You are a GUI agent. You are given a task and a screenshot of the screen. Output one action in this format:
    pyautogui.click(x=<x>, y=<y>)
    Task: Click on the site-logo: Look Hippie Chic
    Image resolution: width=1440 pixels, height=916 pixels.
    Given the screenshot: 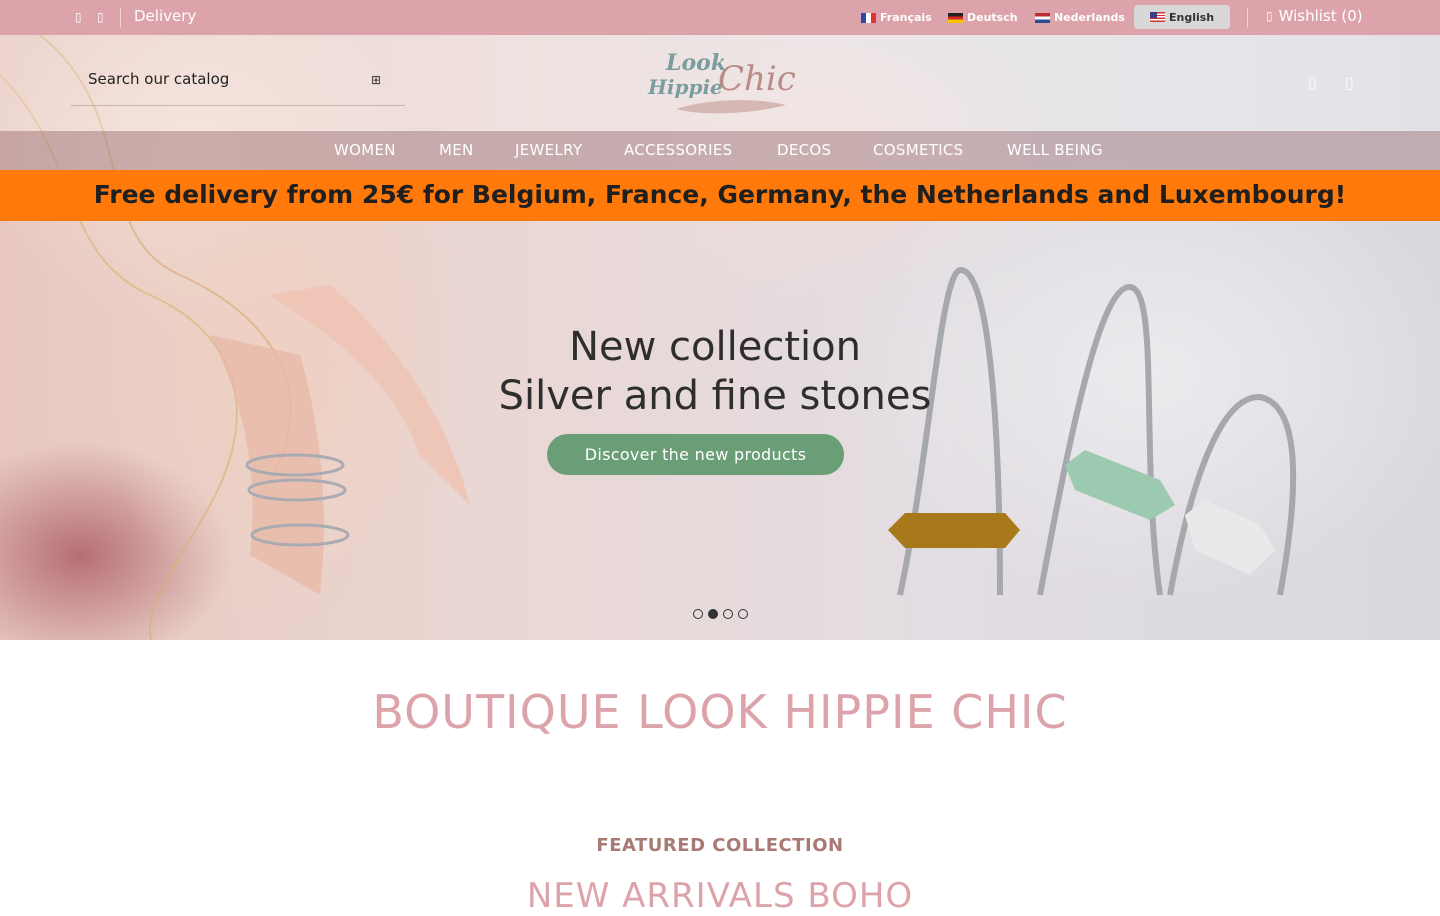 What is the action you would take?
    pyautogui.click(x=721, y=87)
    